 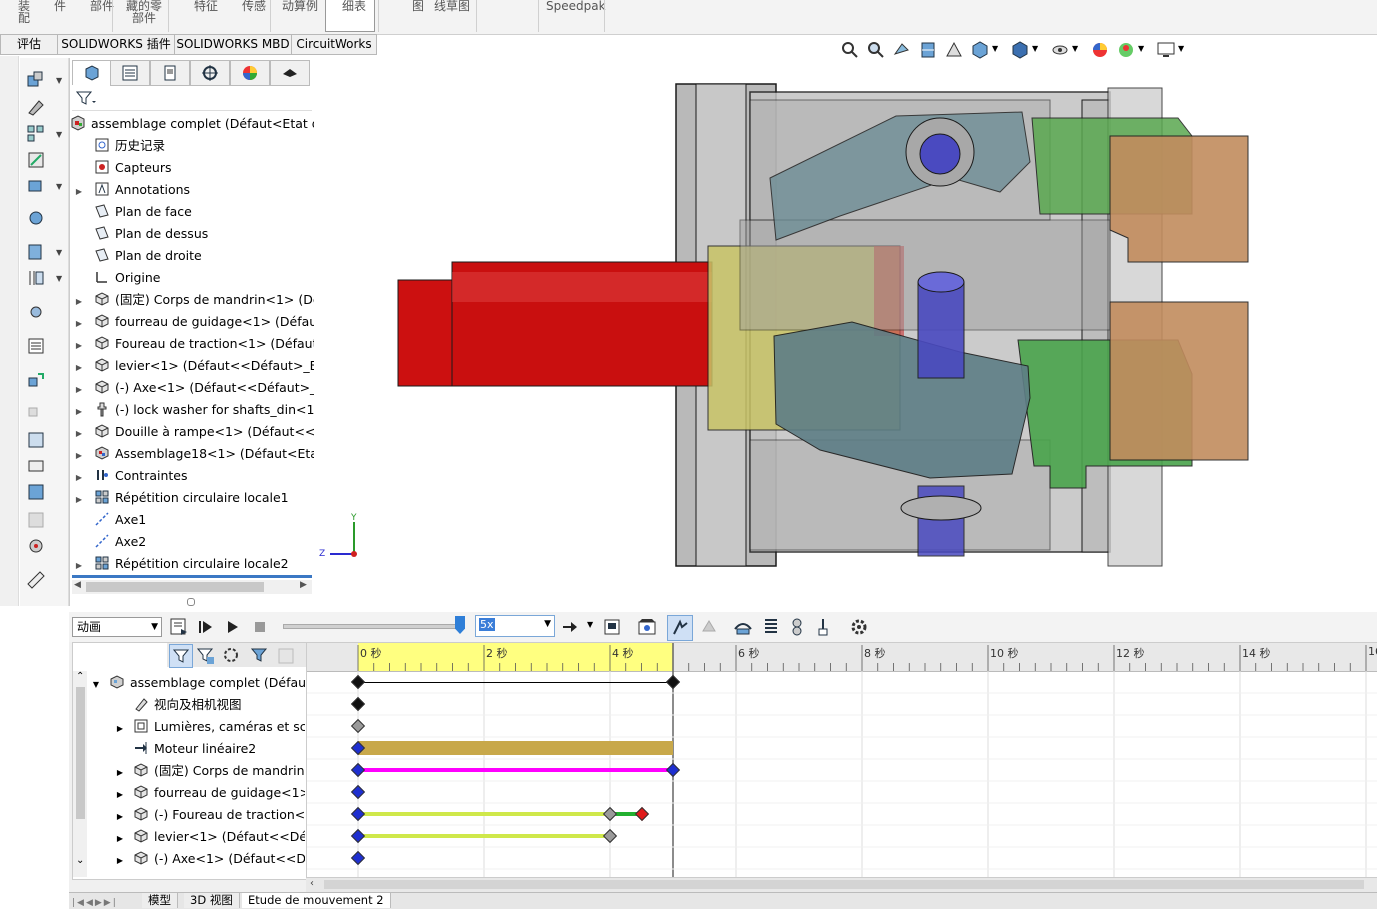 I want to click on tree-item: Axe2, so click(x=193, y=542).